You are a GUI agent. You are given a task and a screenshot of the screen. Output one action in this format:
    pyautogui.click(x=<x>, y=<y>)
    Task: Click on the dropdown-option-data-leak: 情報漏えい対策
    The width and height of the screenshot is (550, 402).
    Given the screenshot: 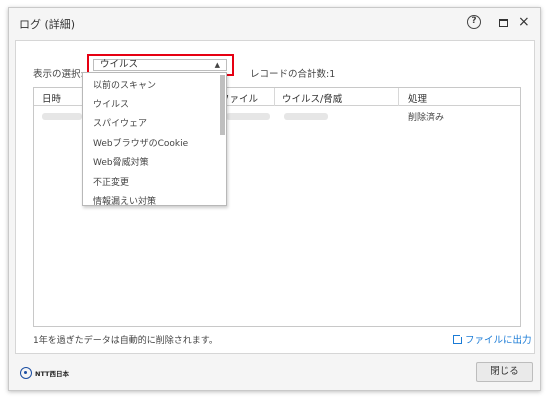 What is the action you would take?
    pyautogui.click(x=124, y=199)
    